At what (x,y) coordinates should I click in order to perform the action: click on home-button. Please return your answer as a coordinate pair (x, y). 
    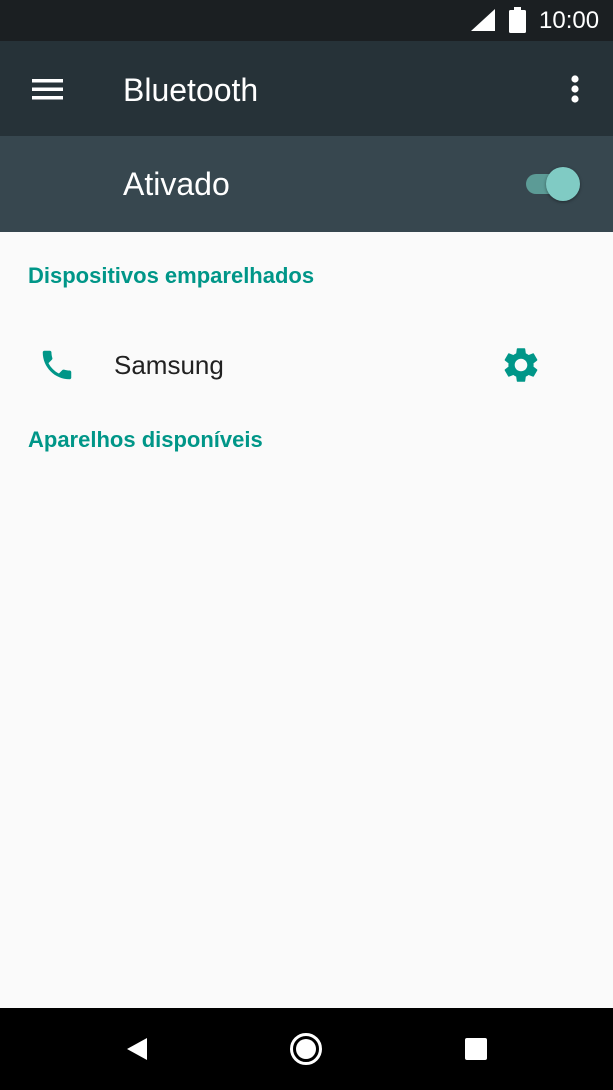
    Looking at the image, I should click on (306, 1049).